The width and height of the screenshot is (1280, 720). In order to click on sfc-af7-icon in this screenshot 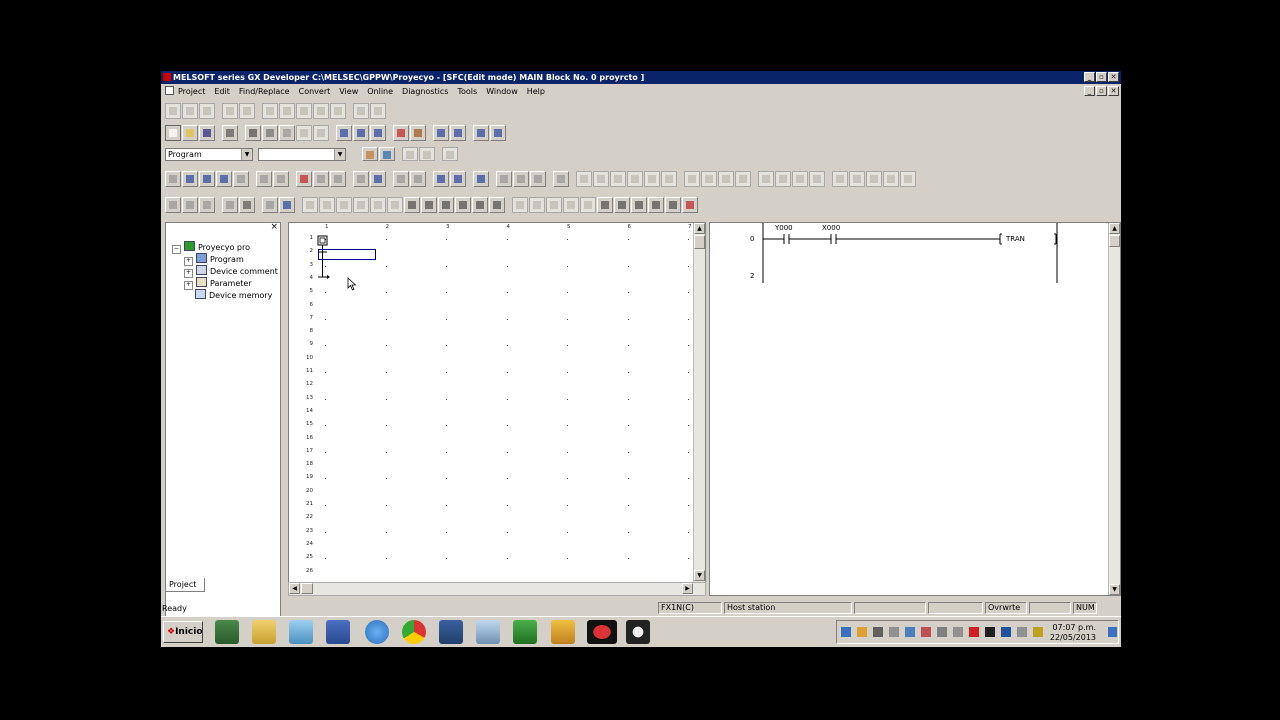, I will do `click(622, 205)`.